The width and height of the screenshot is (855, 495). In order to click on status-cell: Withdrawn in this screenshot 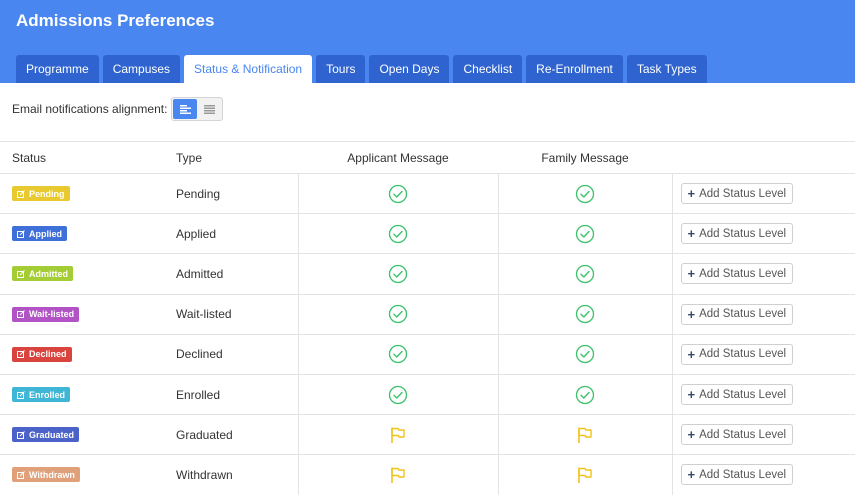, I will do `click(82, 474)`.